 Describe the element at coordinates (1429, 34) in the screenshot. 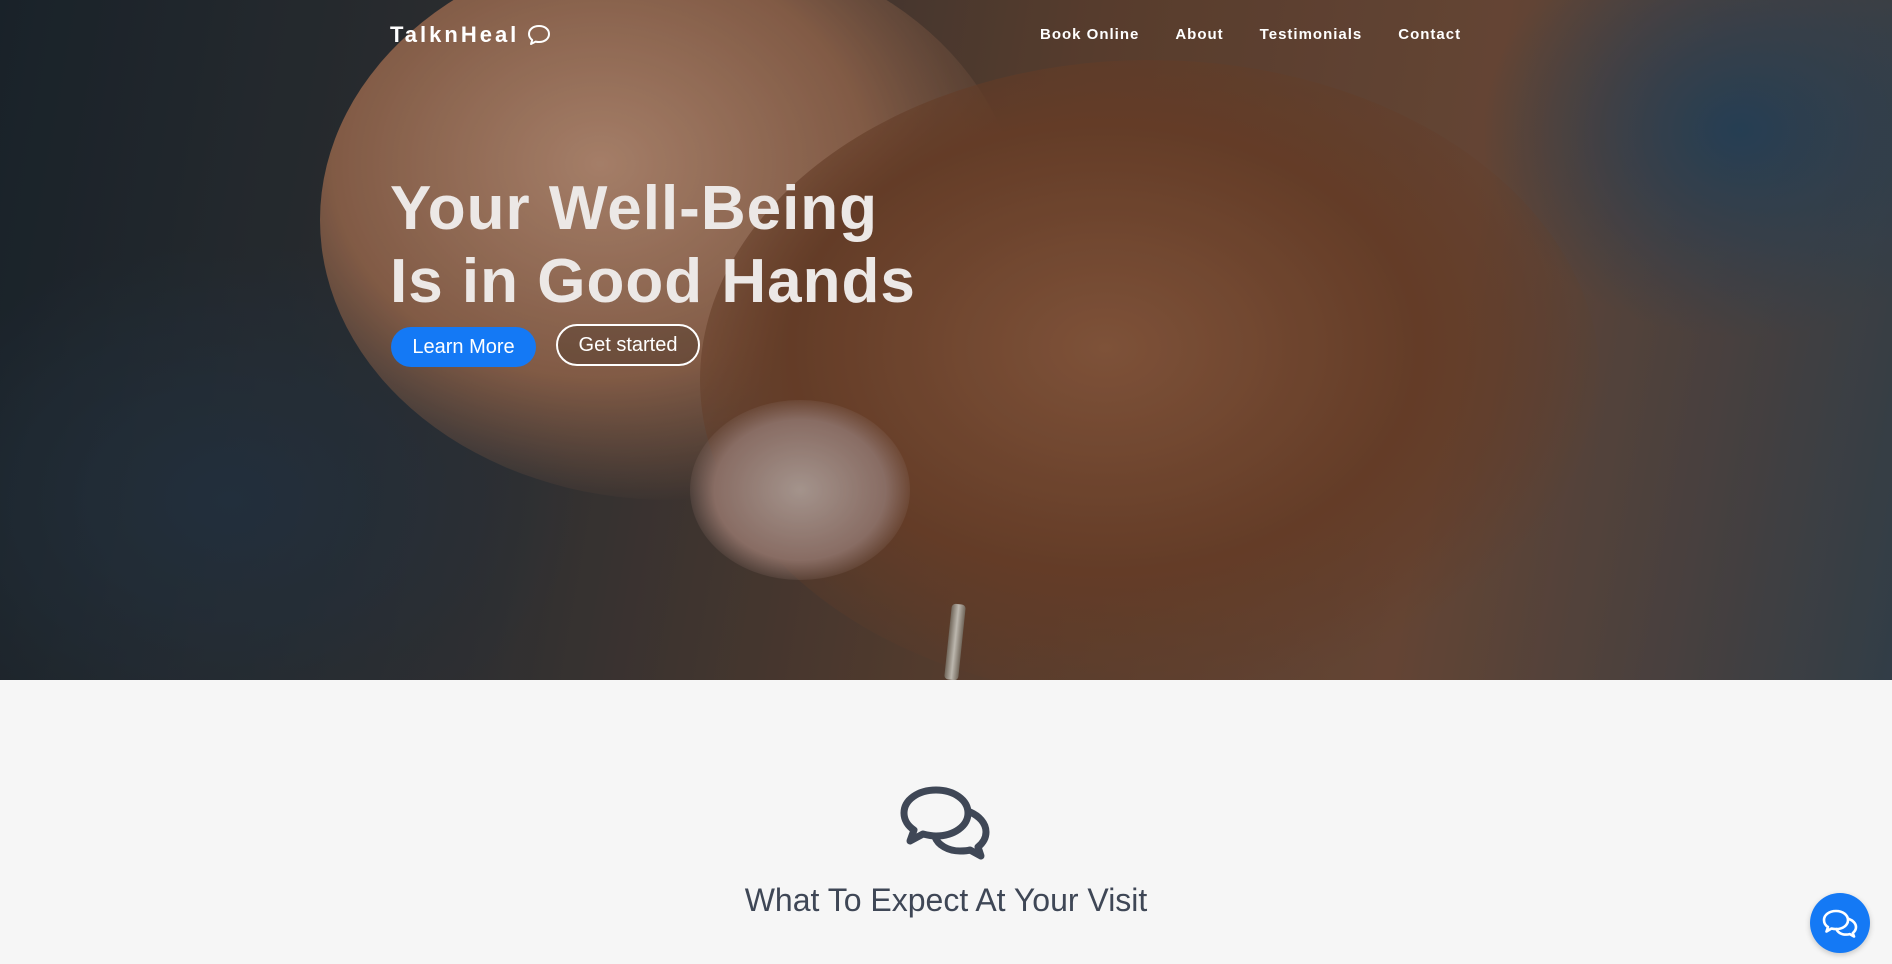

I see `nav-item-contact: Contact` at that location.